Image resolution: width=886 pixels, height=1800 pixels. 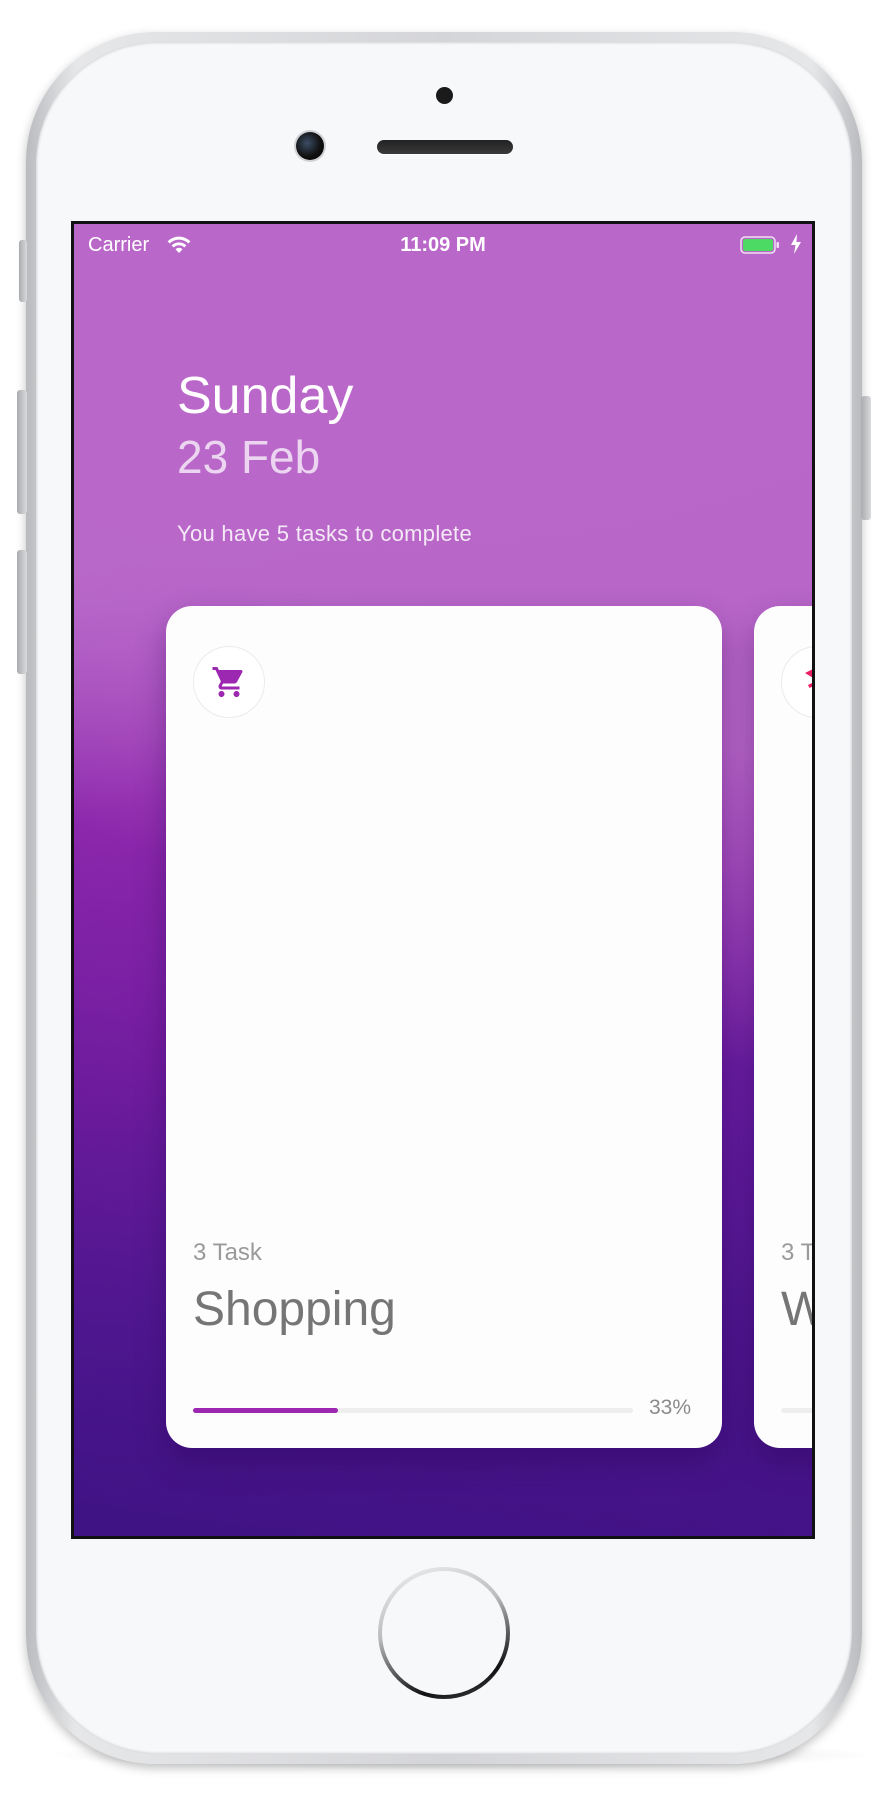 What do you see at coordinates (759, 245) in the screenshot?
I see `battery-charging-icon` at bounding box center [759, 245].